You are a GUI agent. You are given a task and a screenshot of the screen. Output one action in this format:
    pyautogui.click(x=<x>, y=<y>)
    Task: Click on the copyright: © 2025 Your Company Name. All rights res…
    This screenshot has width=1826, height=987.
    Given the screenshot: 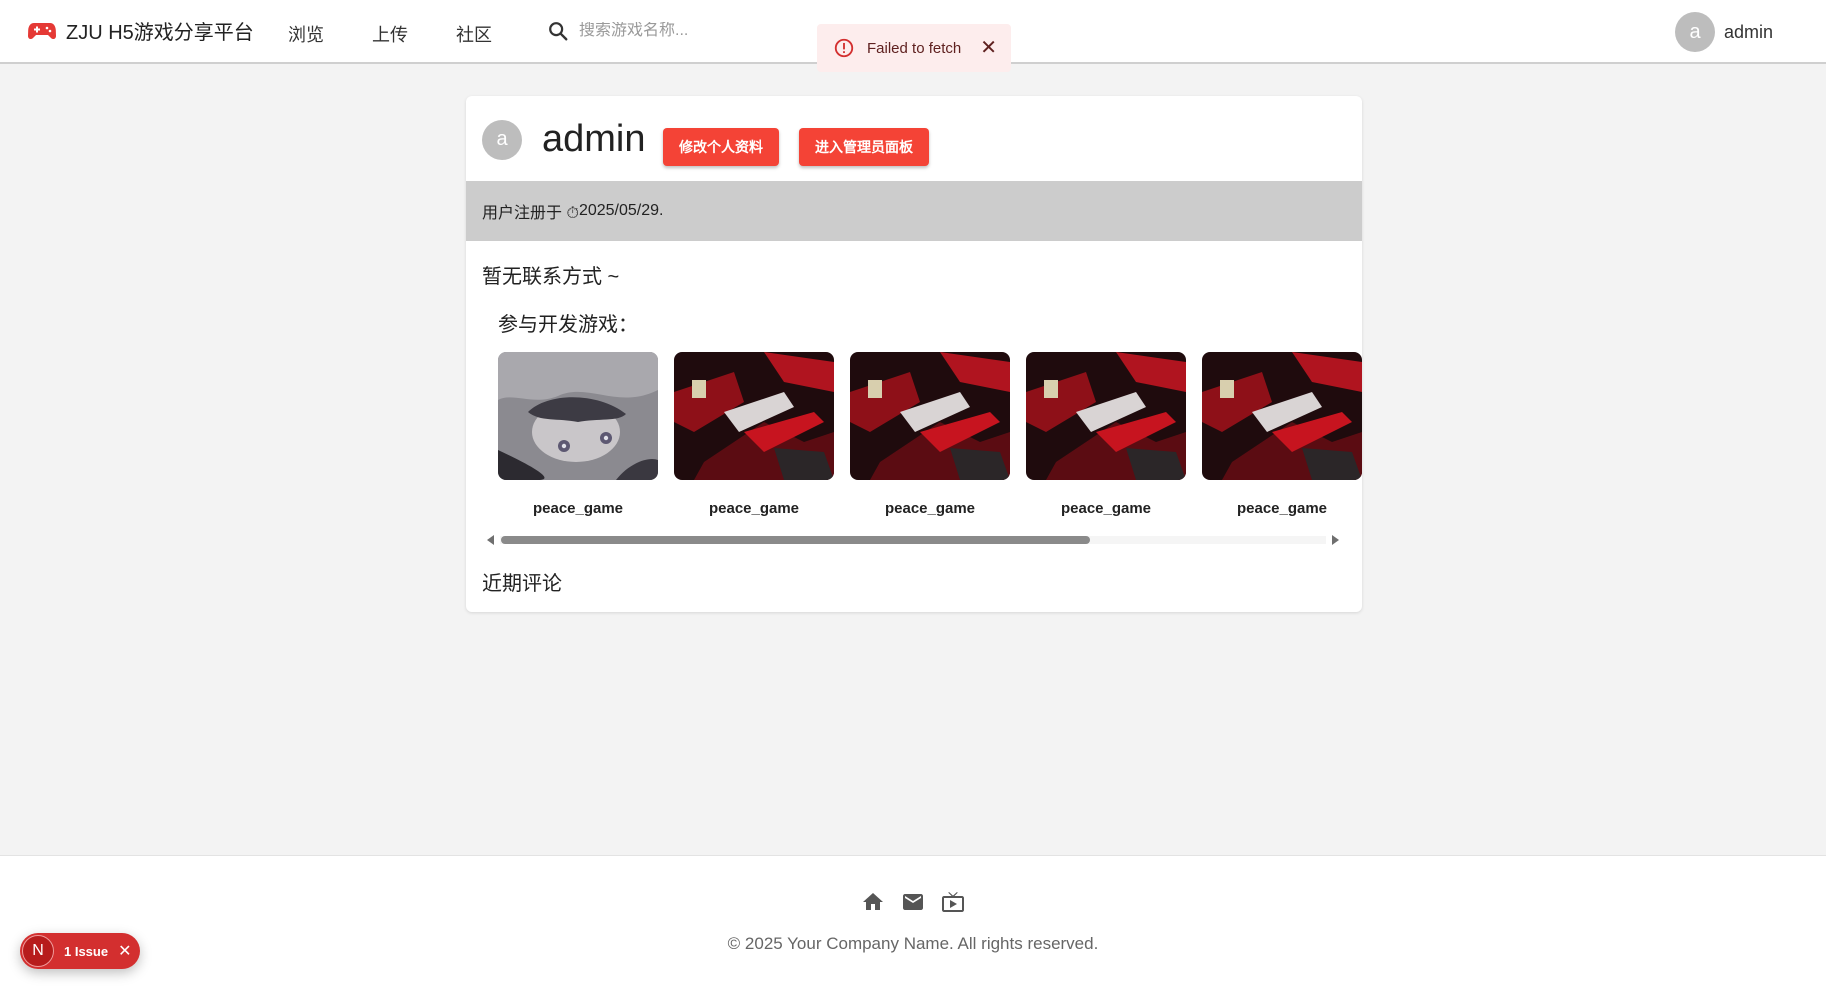 What is the action you would take?
    pyautogui.click(x=913, y=943)
    